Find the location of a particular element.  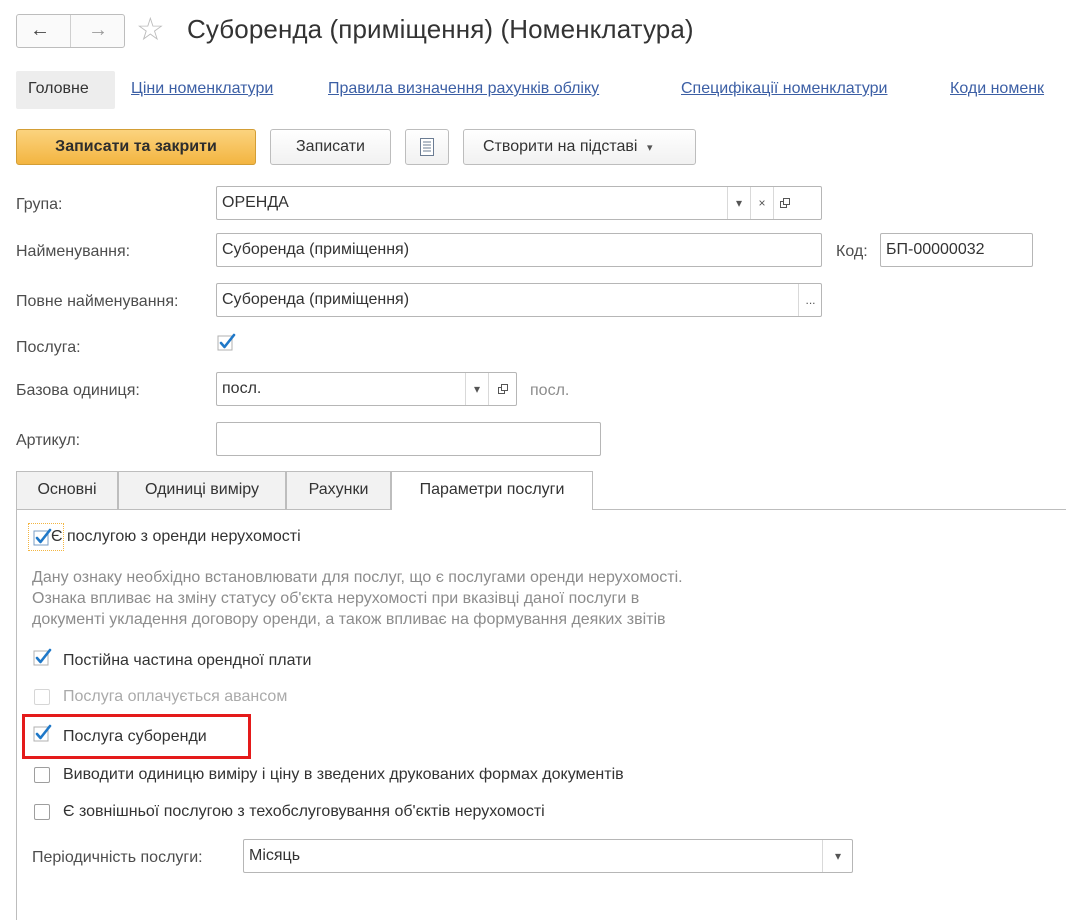

article-field is located at coordinates (408, 439).